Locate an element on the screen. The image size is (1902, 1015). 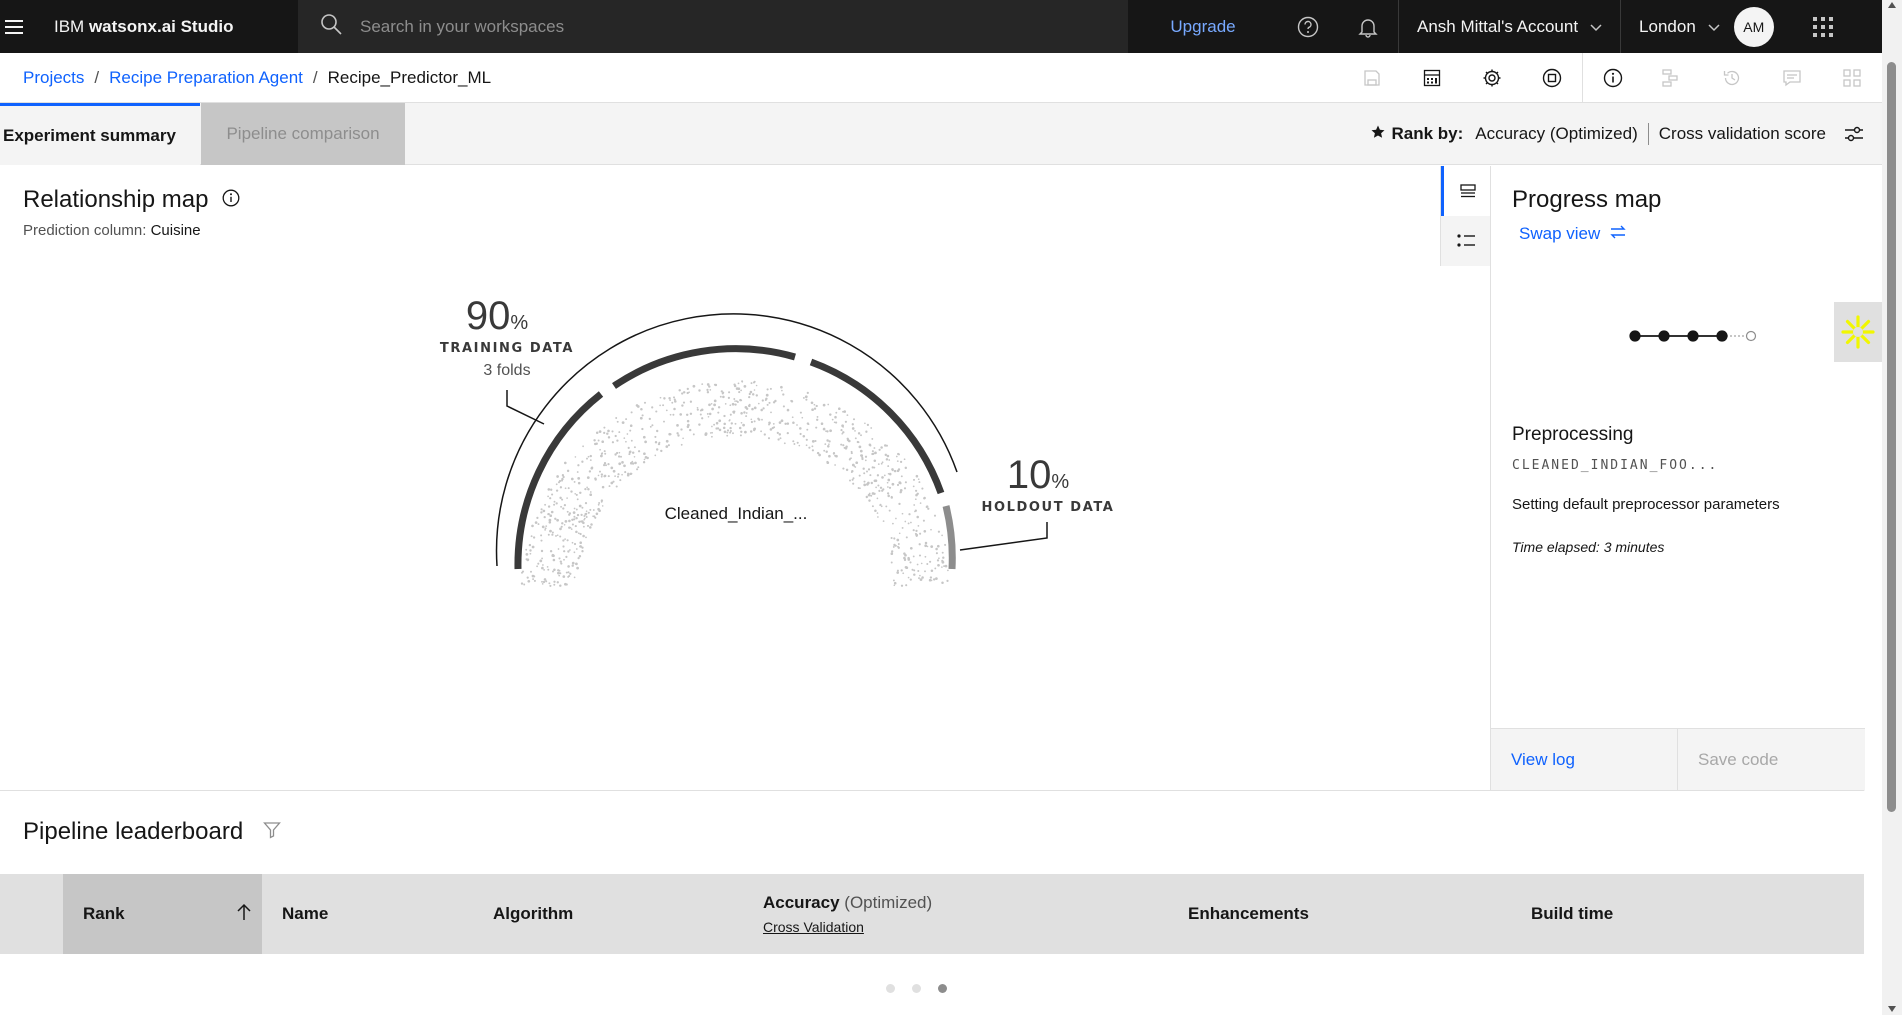
scroll-up-arrow is located at coordinates (1892, 5).